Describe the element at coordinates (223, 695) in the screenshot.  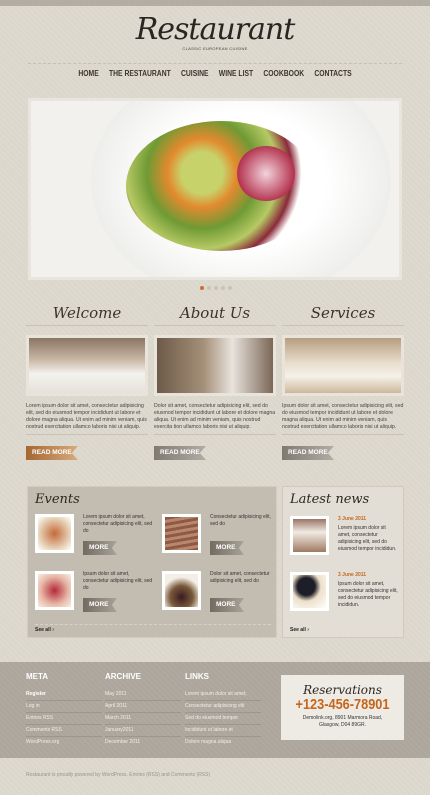
I see `footer-link: Lorem ipsum dolor sit amet,` at that location.